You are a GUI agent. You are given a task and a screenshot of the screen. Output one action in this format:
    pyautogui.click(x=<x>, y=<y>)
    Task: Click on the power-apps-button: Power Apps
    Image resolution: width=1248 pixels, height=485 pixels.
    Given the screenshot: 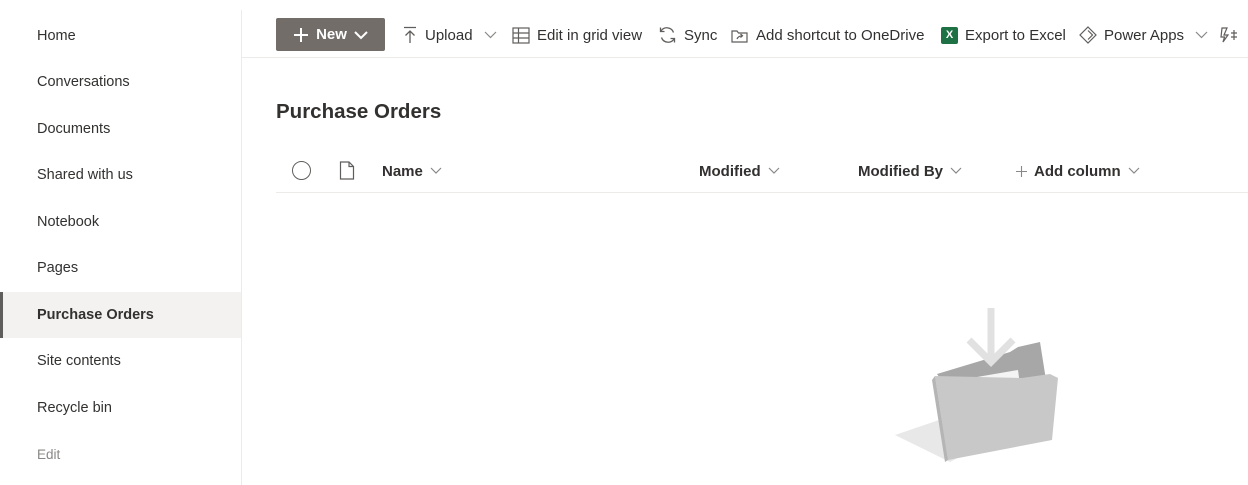 What is the action you would take?
    pyautogui.click(x=1143, y=35)
    